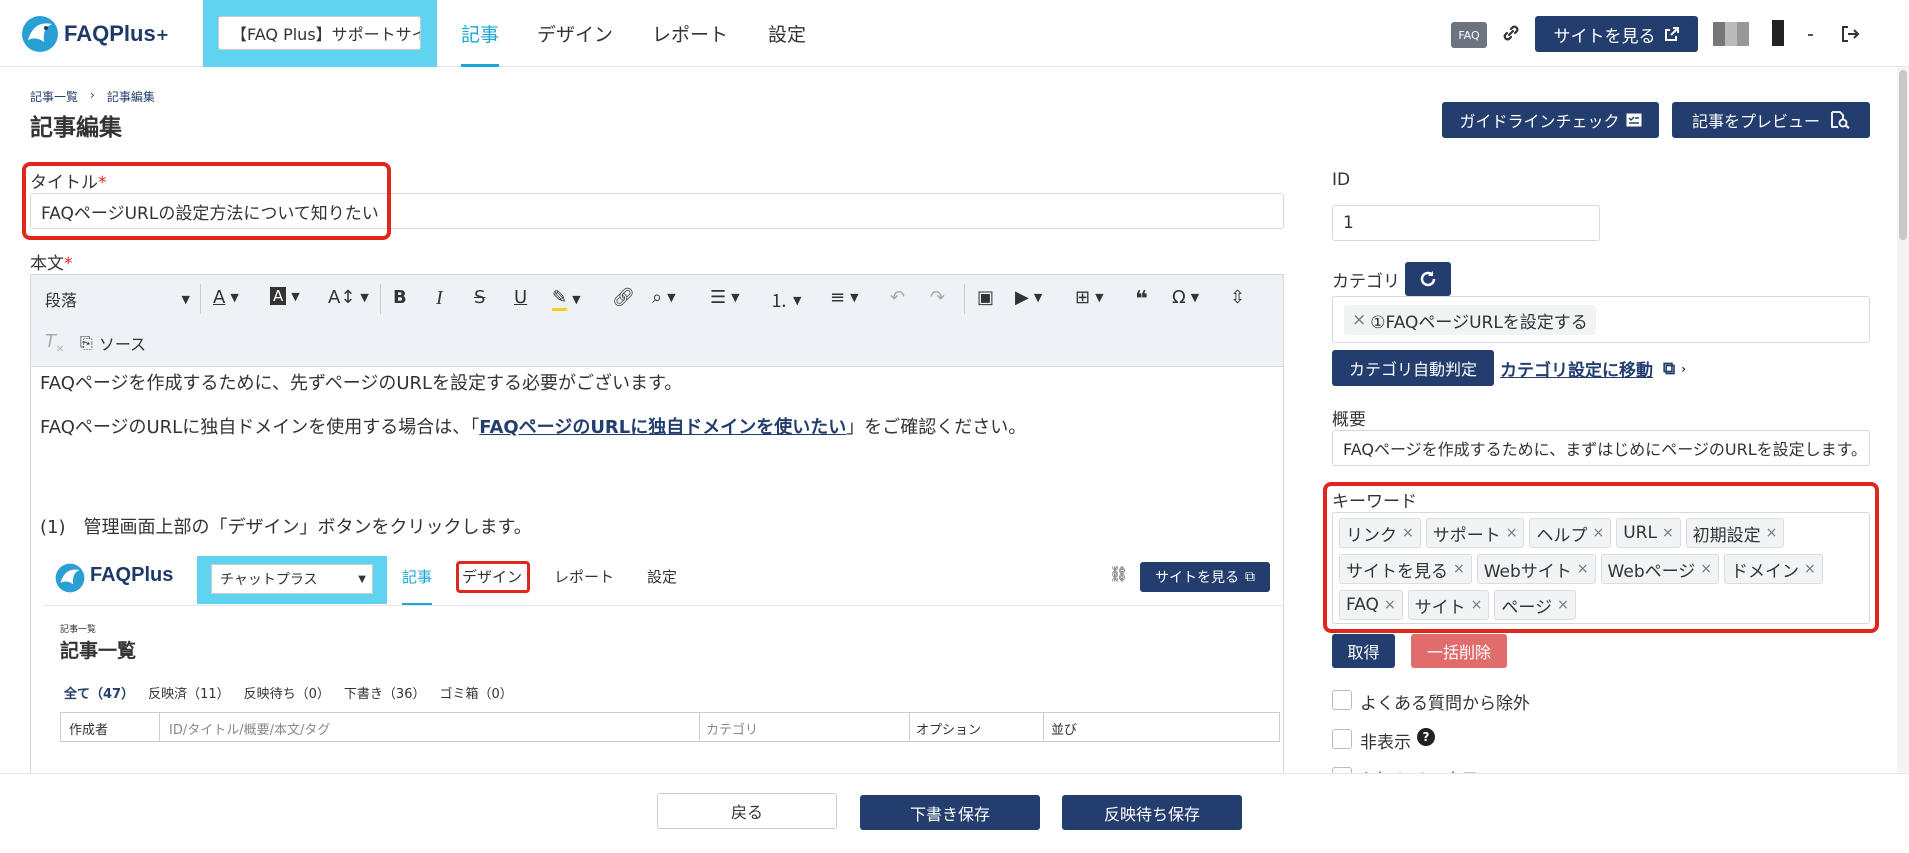  Describe the element at coordinates (664, 297) in the screenshot. I see `search-replace-button: ⌕ ▼` at that location.